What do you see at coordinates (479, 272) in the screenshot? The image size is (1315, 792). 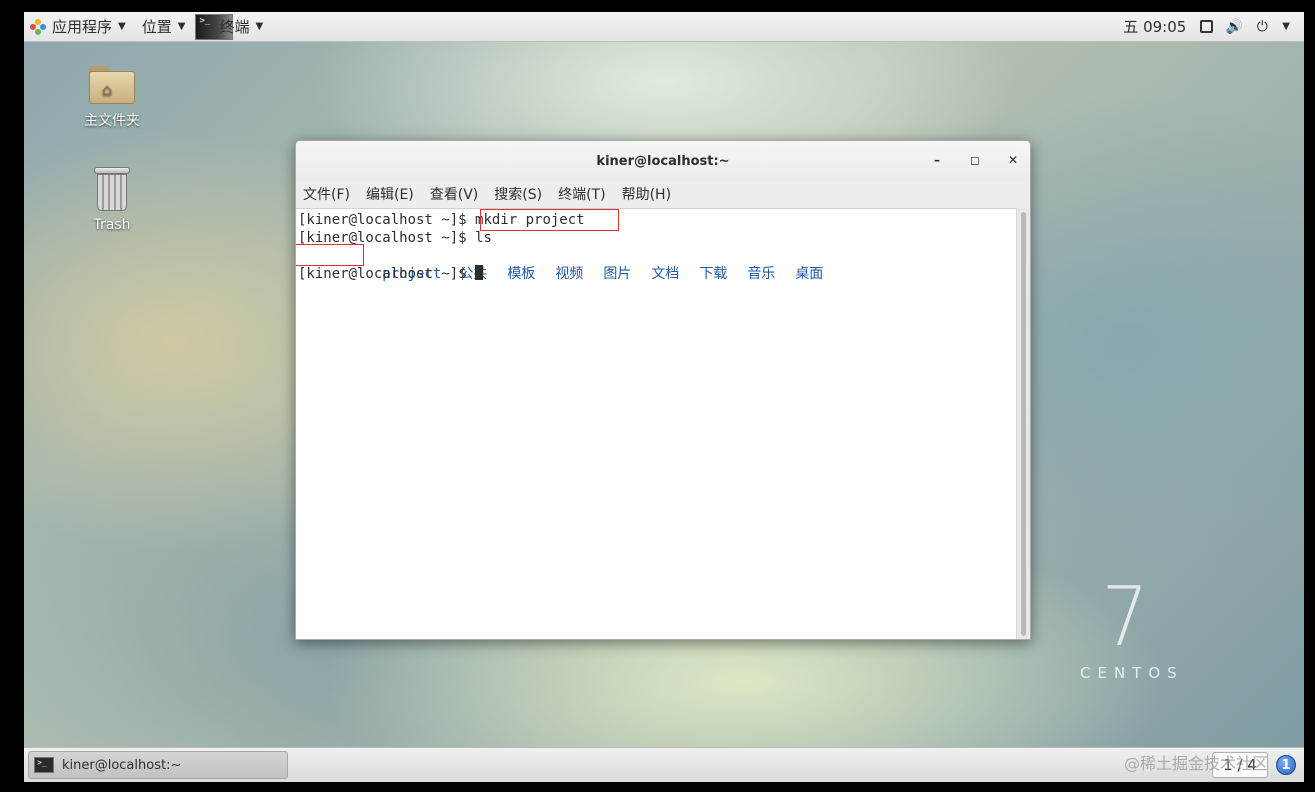 I see `text-cursor` at bounding box center [479, 272].